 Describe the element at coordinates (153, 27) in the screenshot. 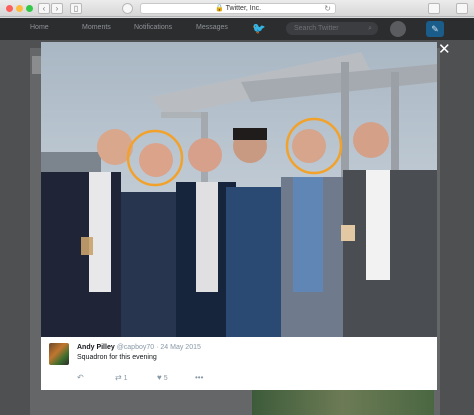

I see `nav-notifications: Notifications` at that location.